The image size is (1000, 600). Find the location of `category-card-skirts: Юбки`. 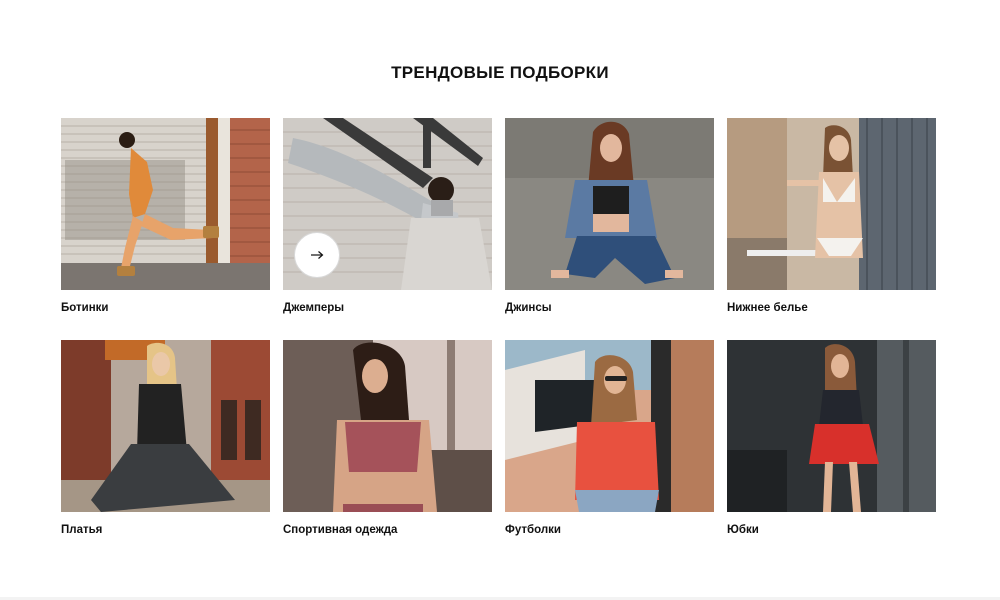

category-card-skirts: Юбки is located at coordinates (831, 451).